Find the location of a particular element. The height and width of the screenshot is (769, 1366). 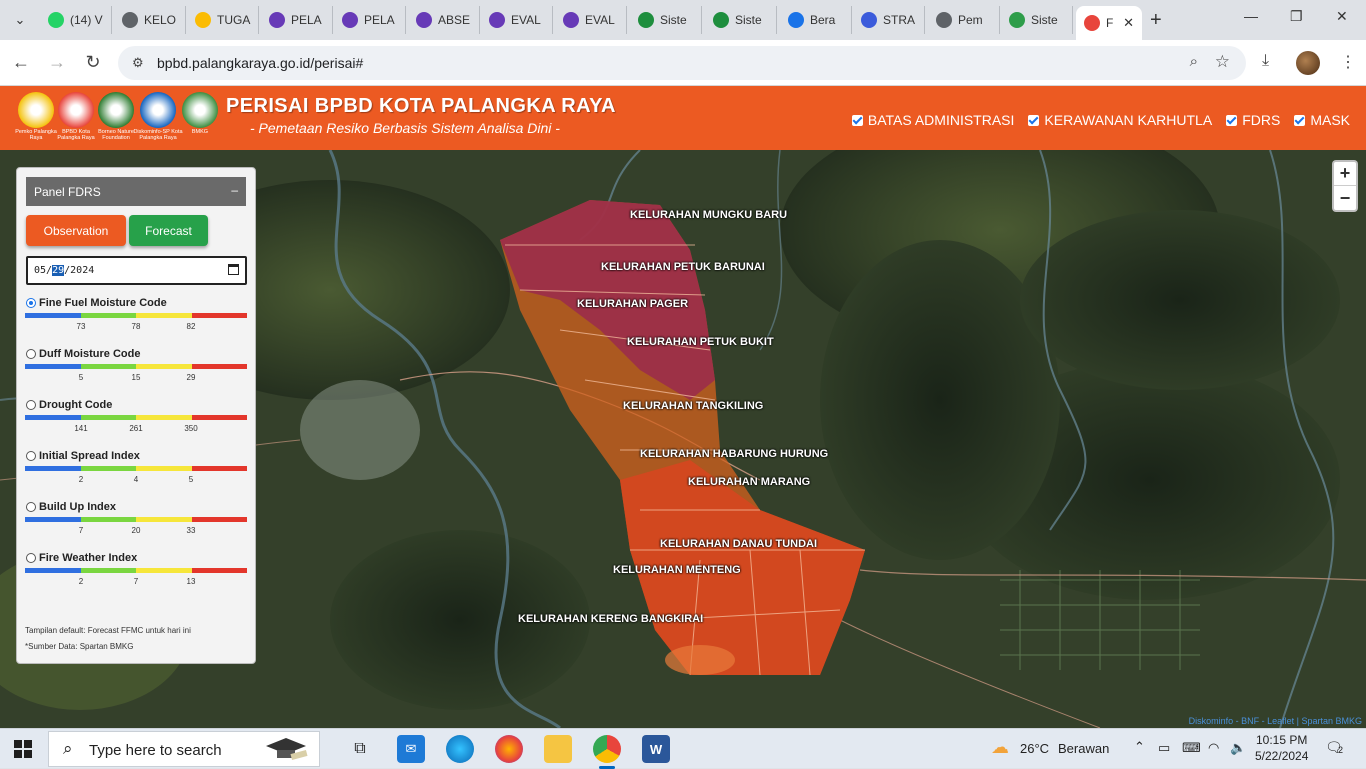

kelurahan-label: KELURAHAN MARANG is located at coordinates (749, 482).